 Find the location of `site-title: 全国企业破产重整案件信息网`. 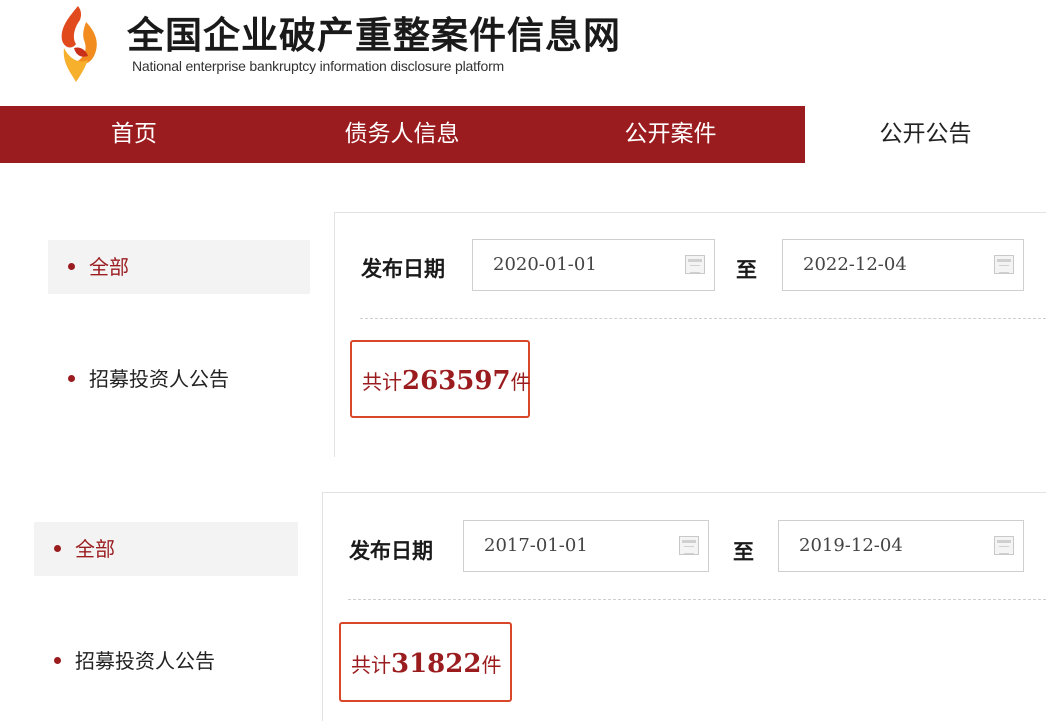

site-title: 全国企业破产重整案件信息网 is located at coordinates (374, 35).